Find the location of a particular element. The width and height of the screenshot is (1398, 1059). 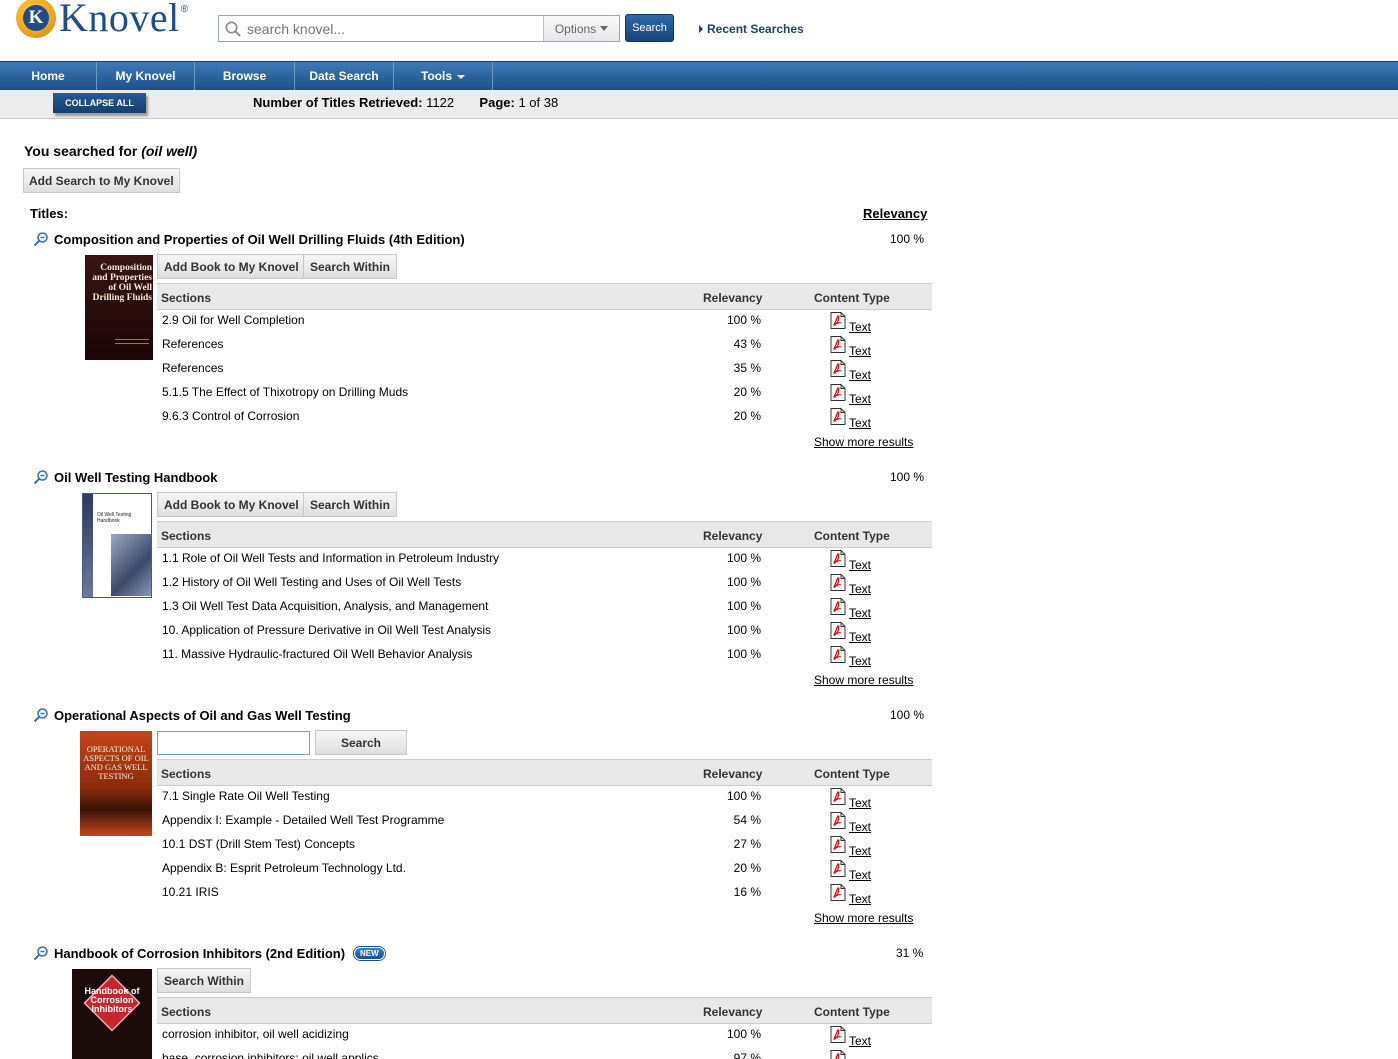

search-within-button: Search is located at coordinates (361, 742).